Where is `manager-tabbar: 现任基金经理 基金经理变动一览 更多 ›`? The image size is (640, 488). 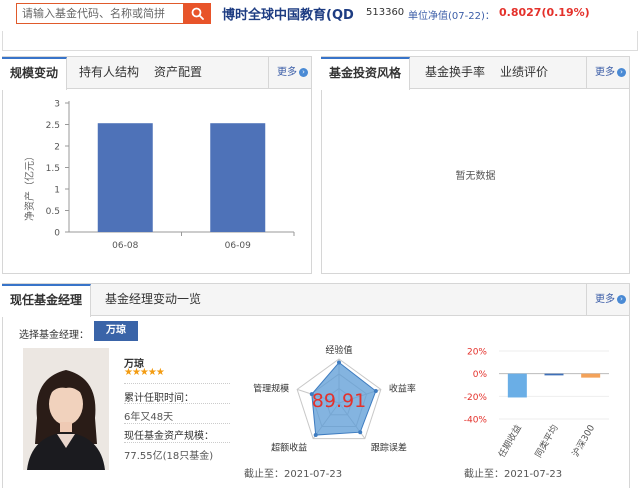 manager-tabbar: 现任基金经理 基金经理变动一览 更多 › is located at coordinates (315, 300).